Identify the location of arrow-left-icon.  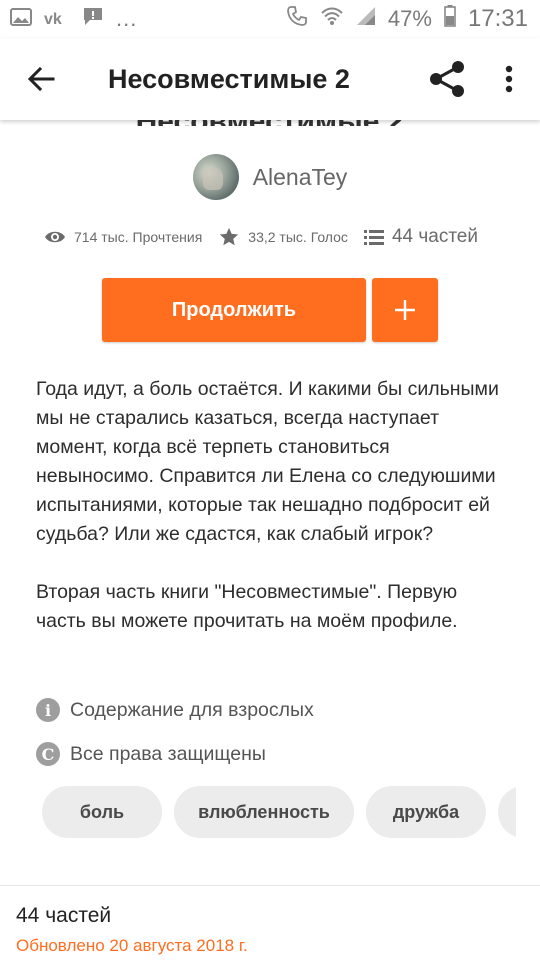
(41, 79).